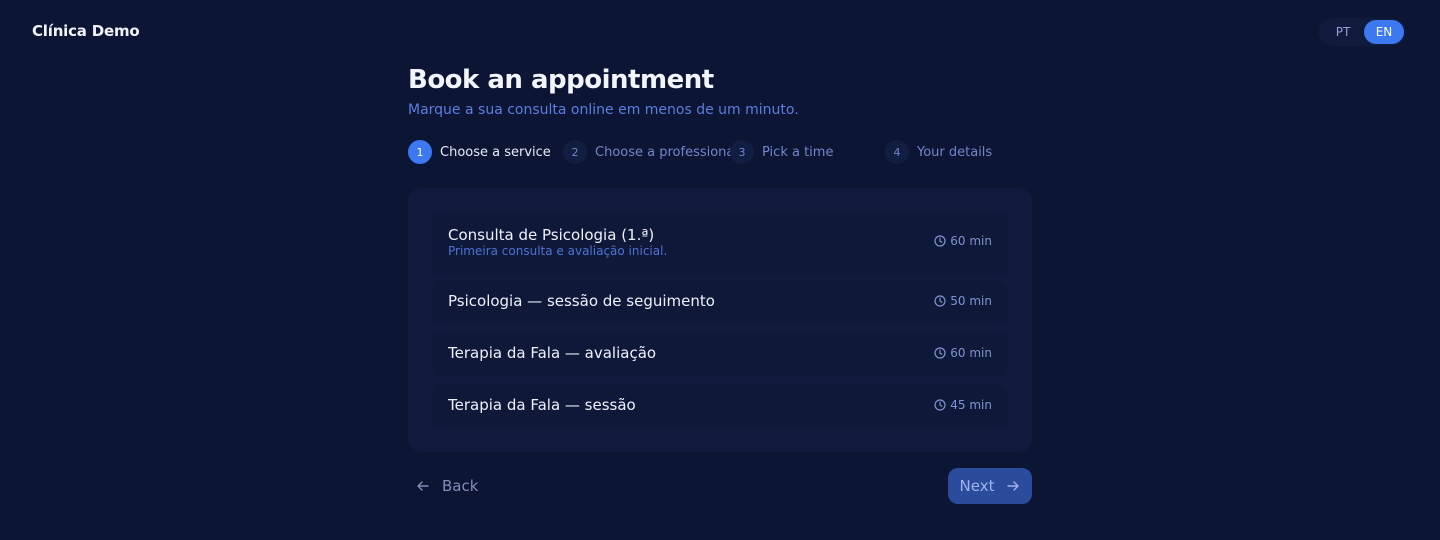 This screenshot has height=540, width=1440. I want to click on service-name: Terapia da Fala — avaliação, so click(552, 353).